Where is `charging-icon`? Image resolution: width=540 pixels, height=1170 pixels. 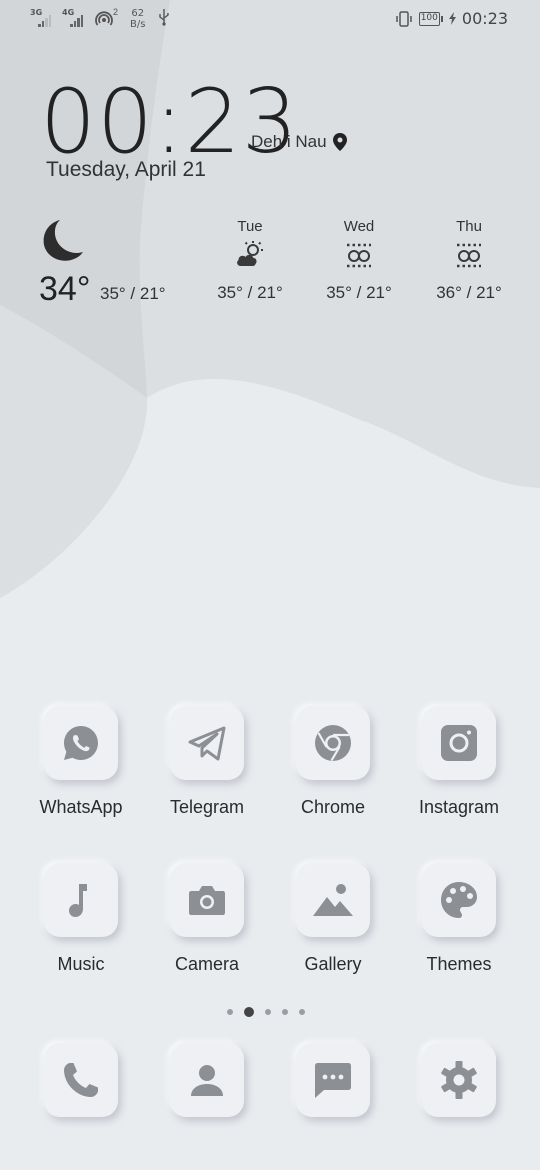
charging-icon is located at coordinates (452, 18).